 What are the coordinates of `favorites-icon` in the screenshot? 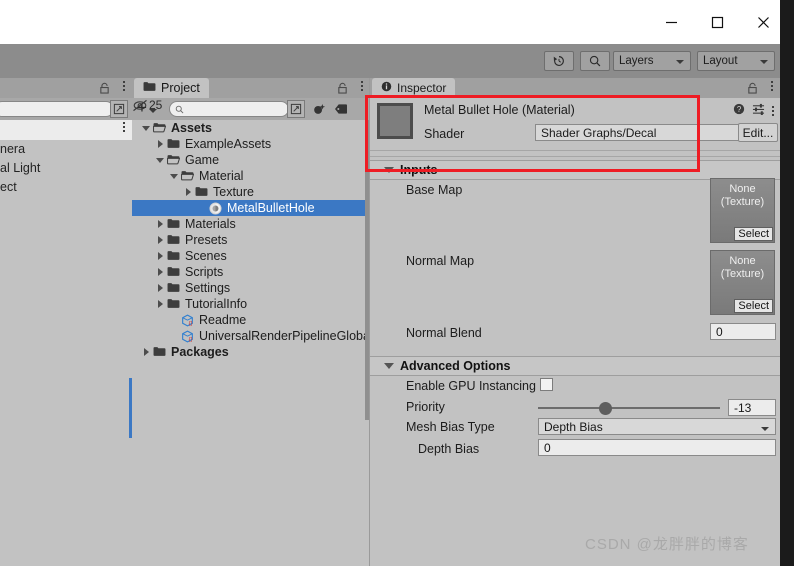 It's located at (319, 109).